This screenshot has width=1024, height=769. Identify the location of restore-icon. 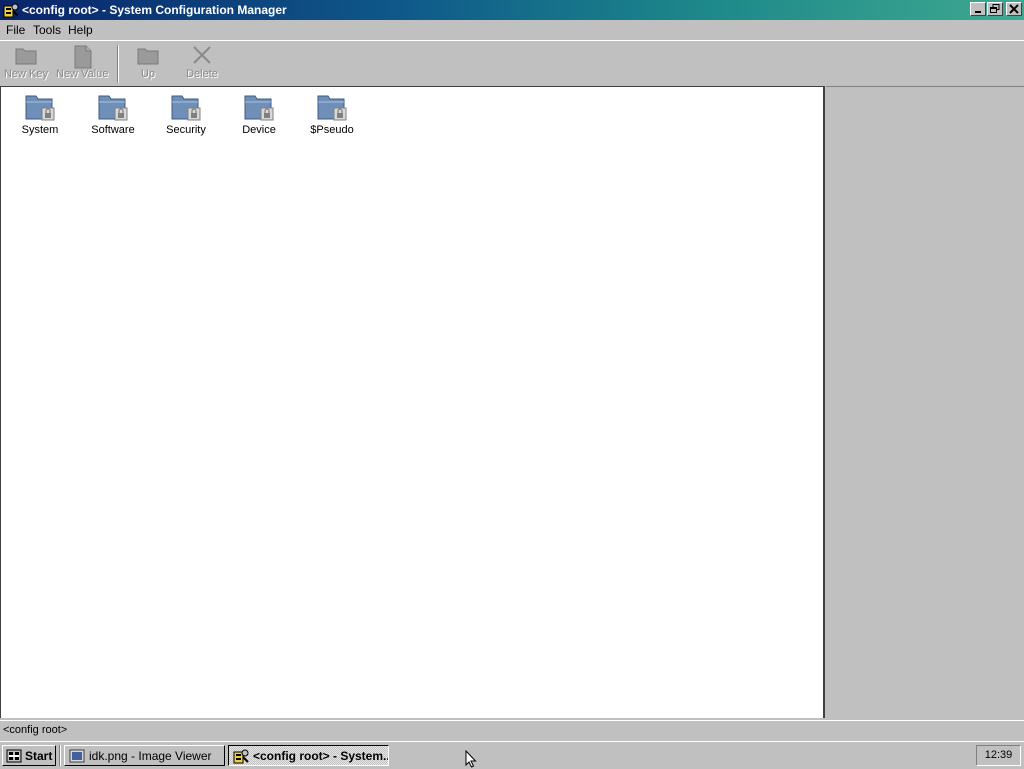
(995, 8).